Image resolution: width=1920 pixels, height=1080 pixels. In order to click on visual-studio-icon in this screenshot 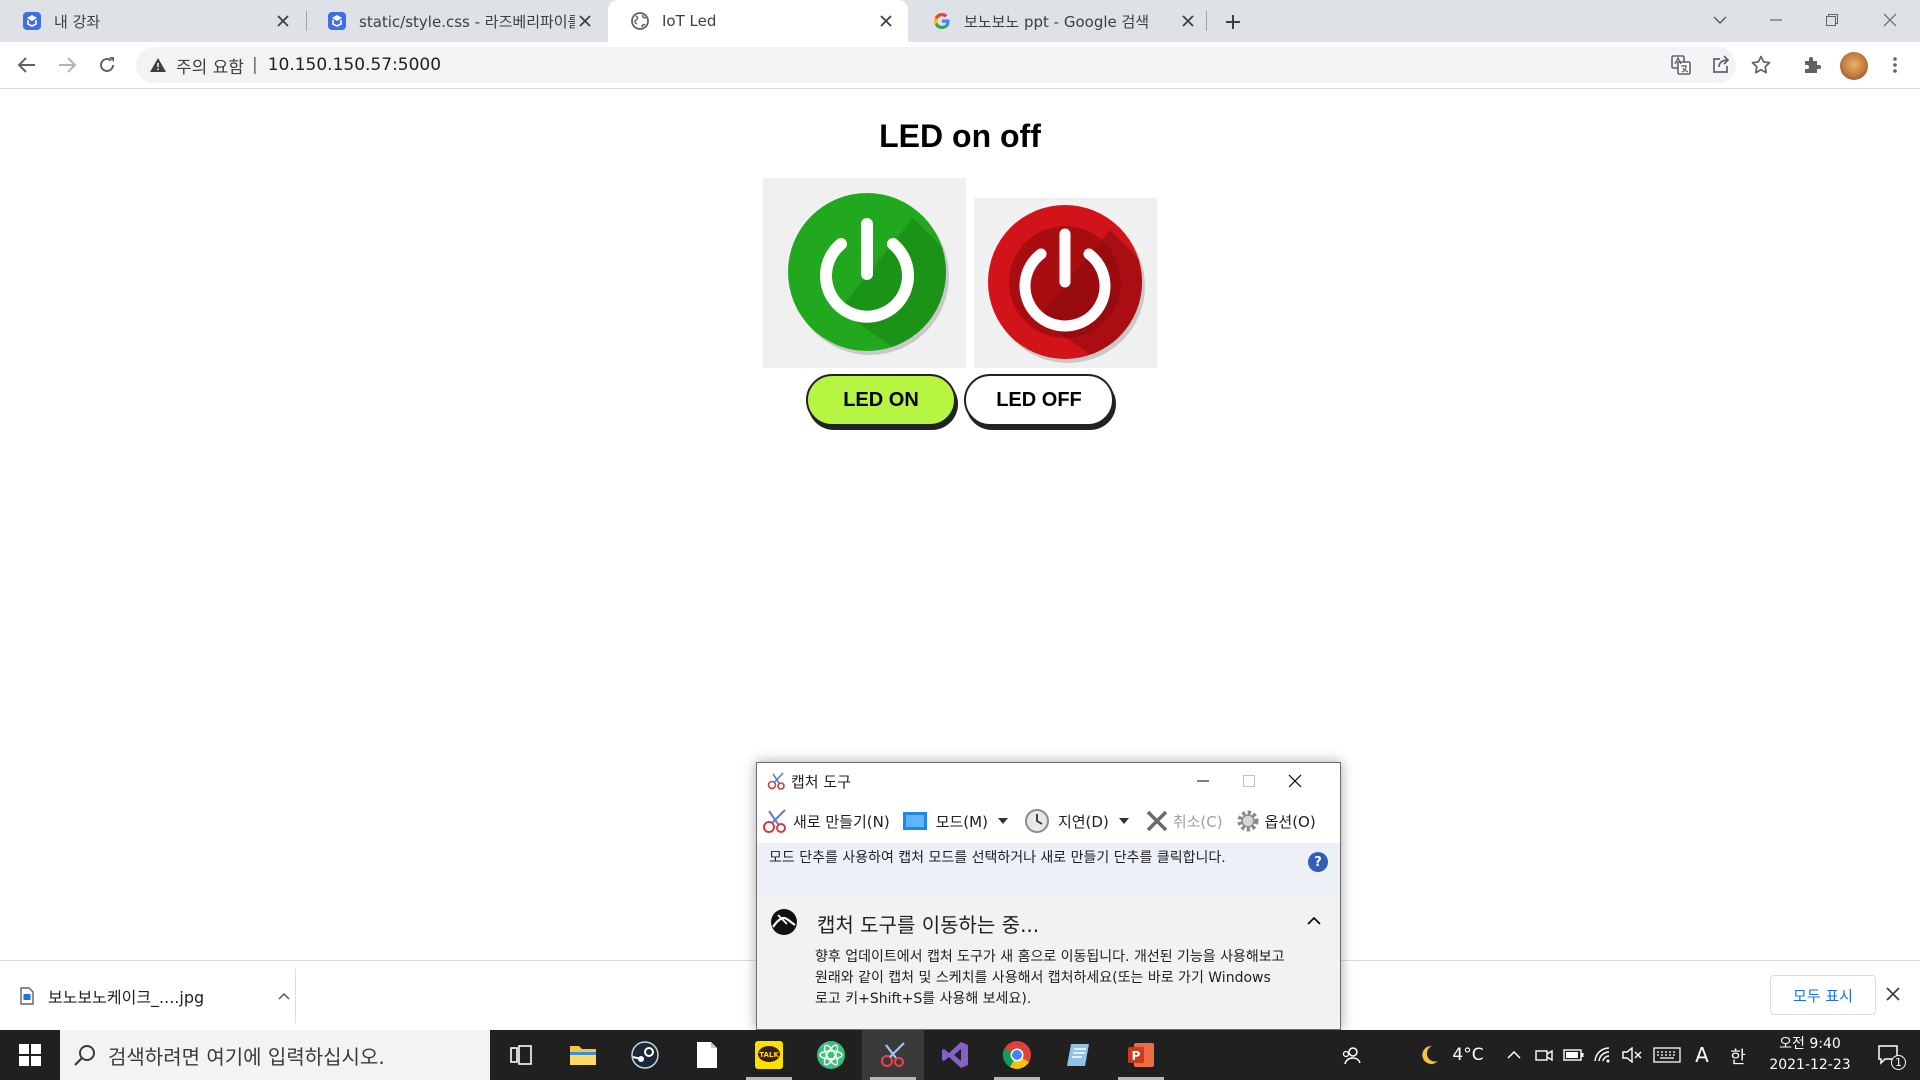, I will do `click(955, 1055)`.